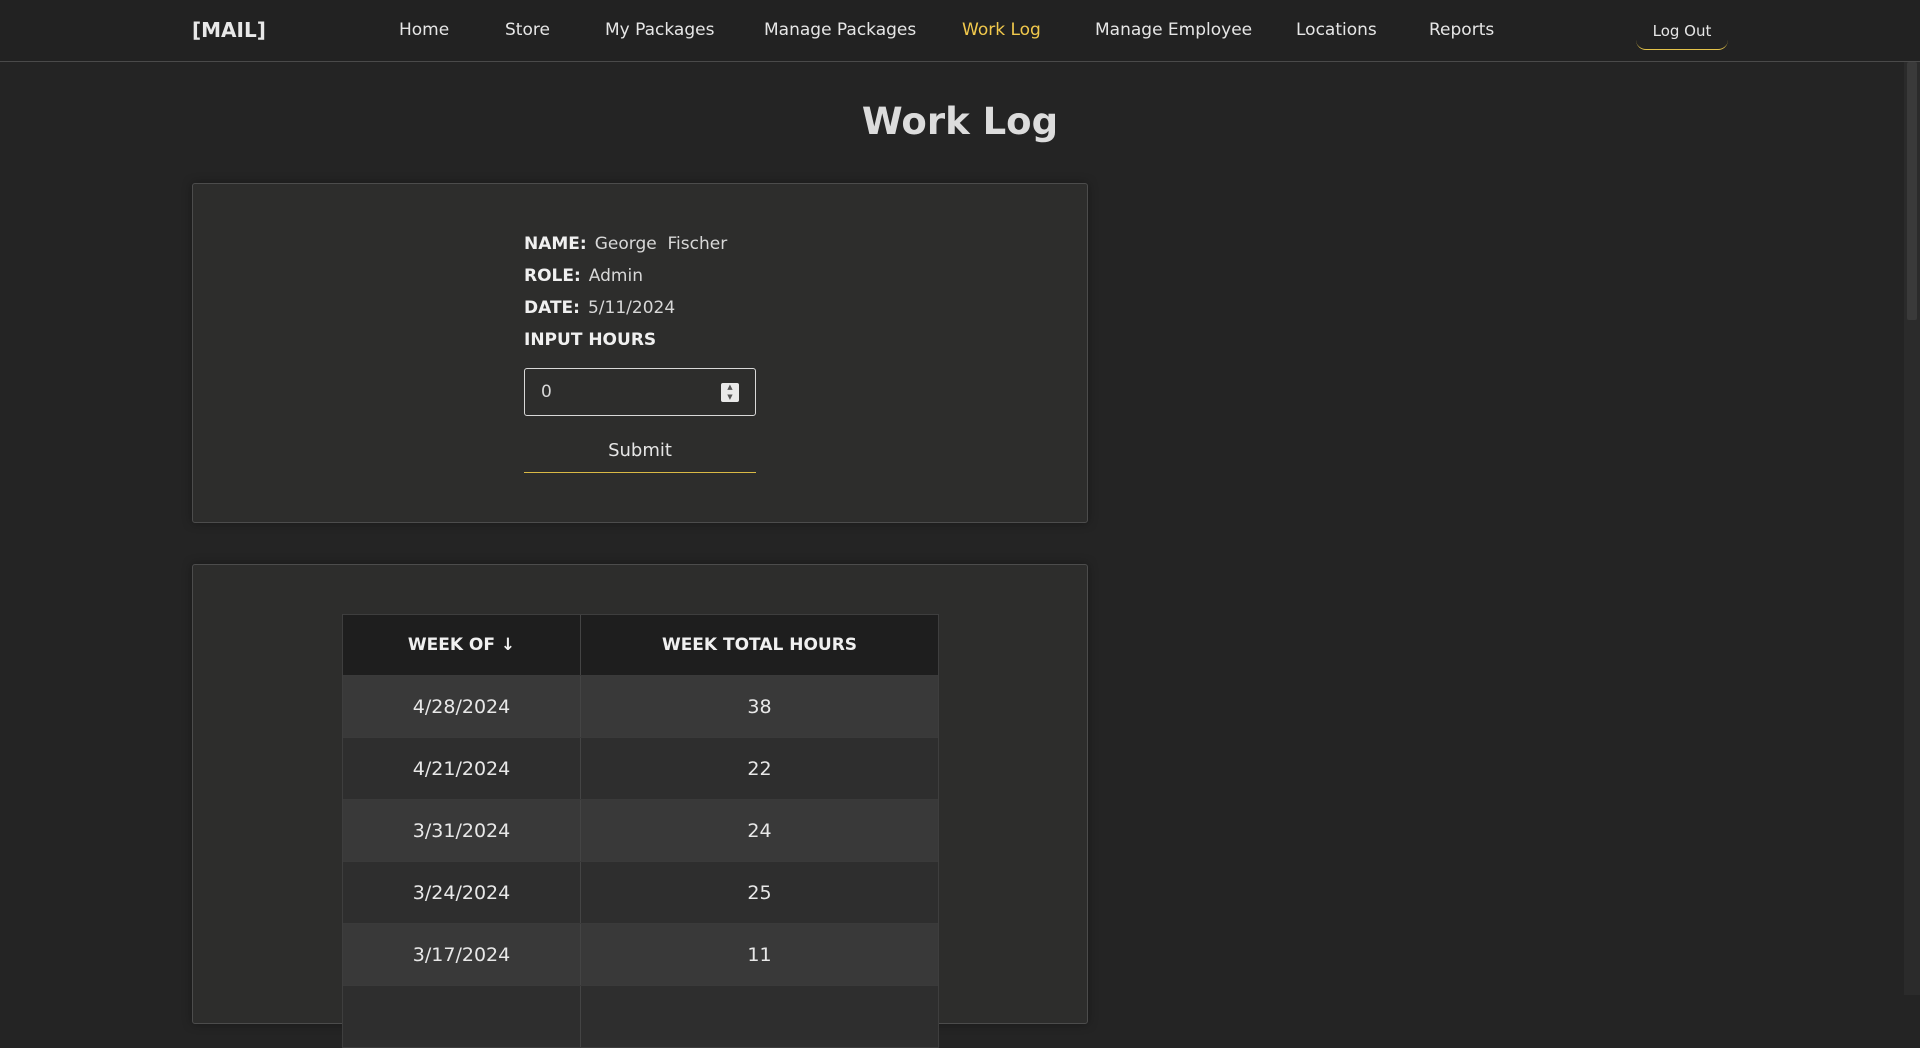 The height and width of the screenshot is (1048, 1920). I want to click on table-row, so click(640, 1016).